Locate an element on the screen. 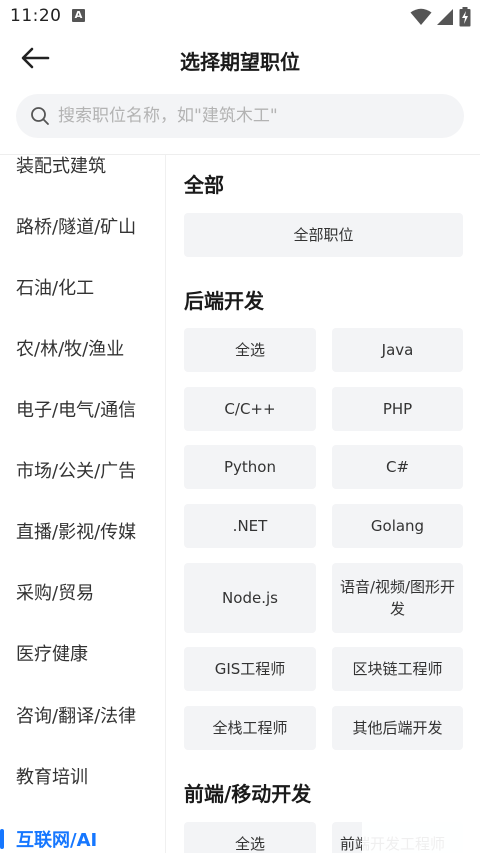 The width and height of the screenshot is (480, 853). section-title-frontend: 前端/移动开发 is located at coordinates (248, 794).